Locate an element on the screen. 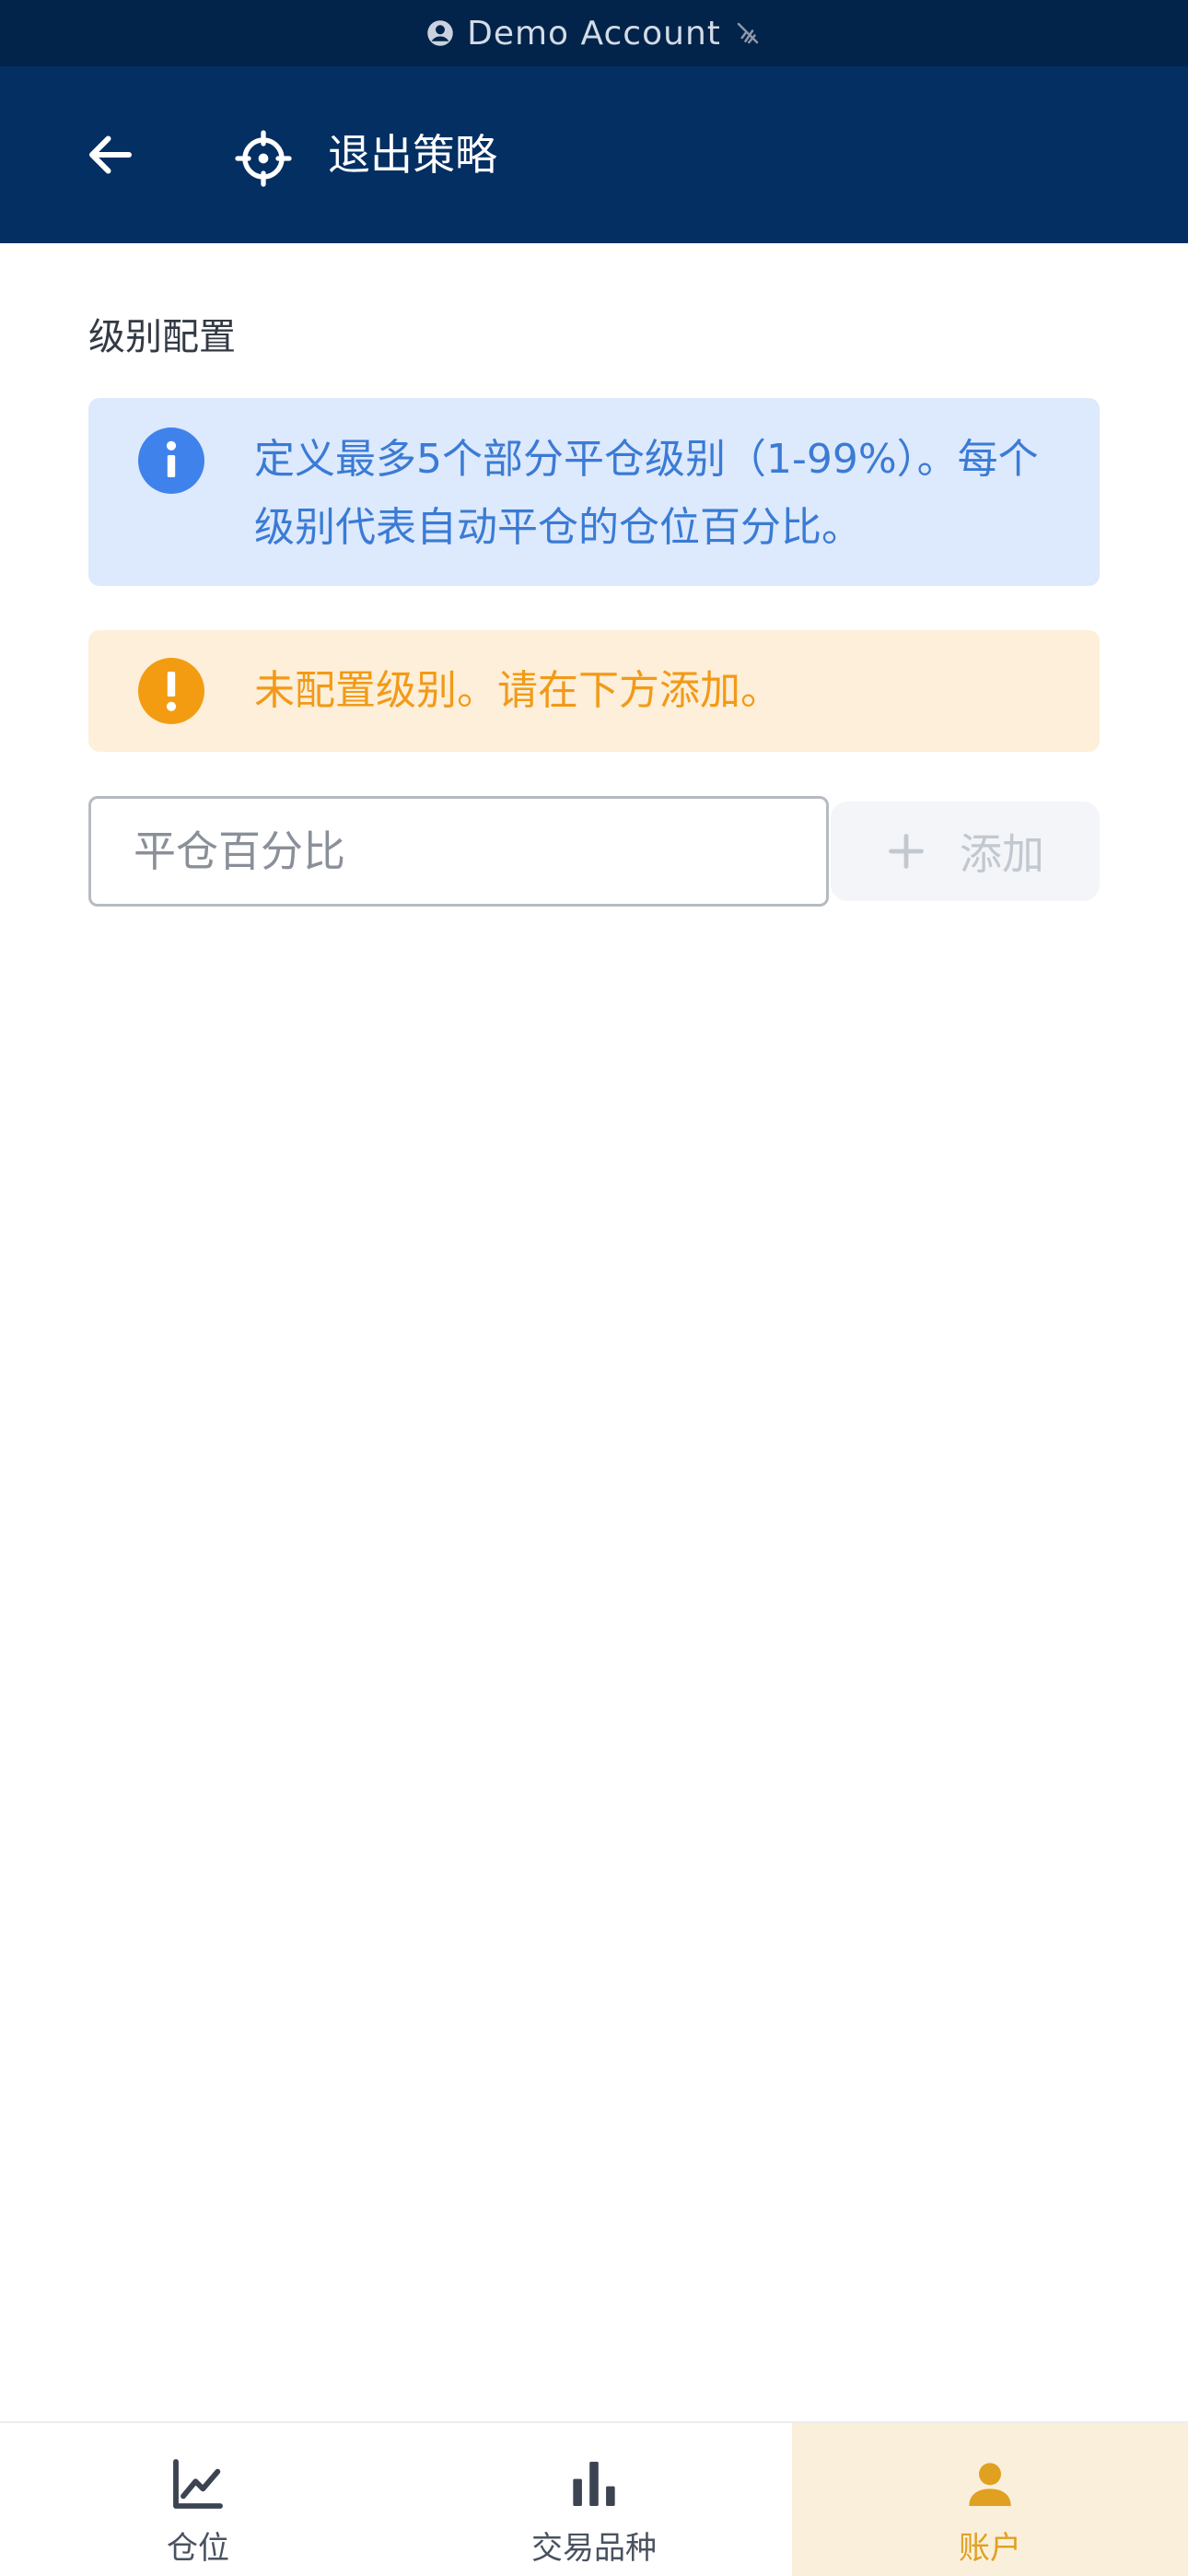 Image resolution: width=1188 pixels, height=2576 pixels. app-header: 退出策略 is located at coordinates (594, 154).